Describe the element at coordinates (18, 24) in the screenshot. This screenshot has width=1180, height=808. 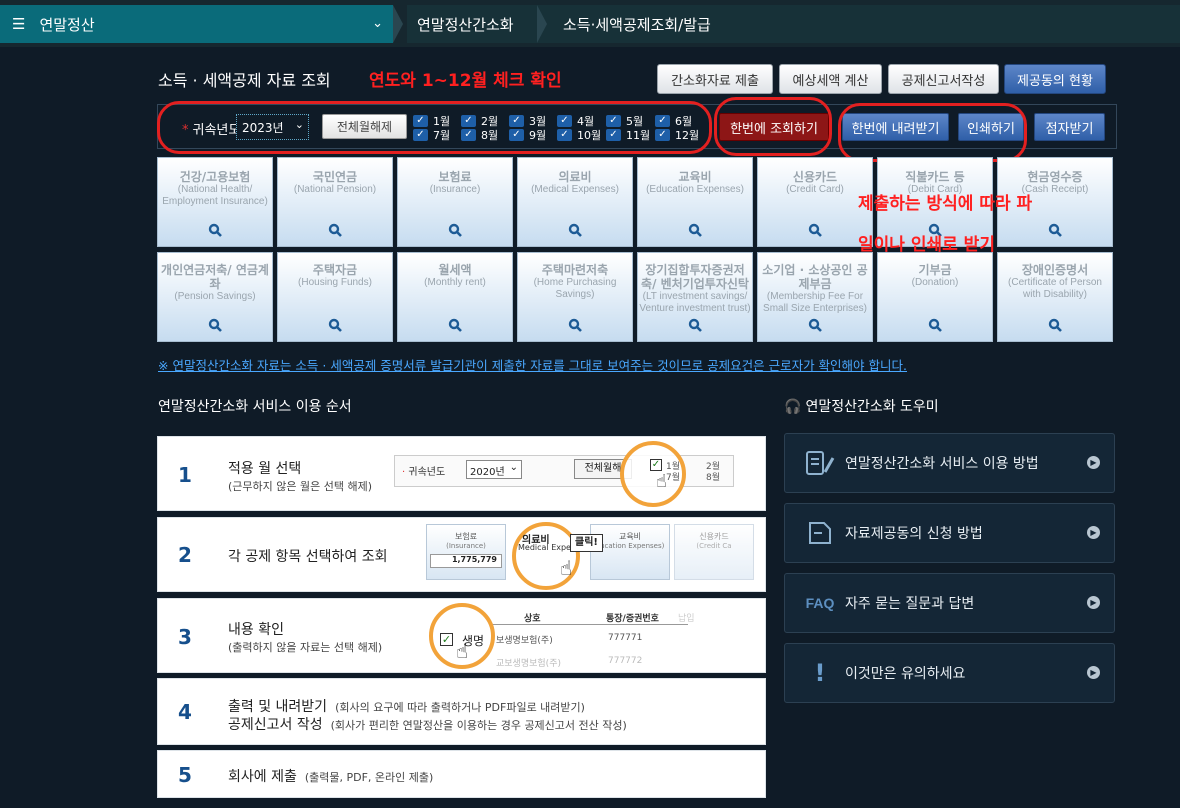
I see `hamburger-icon: ☰` at that location.